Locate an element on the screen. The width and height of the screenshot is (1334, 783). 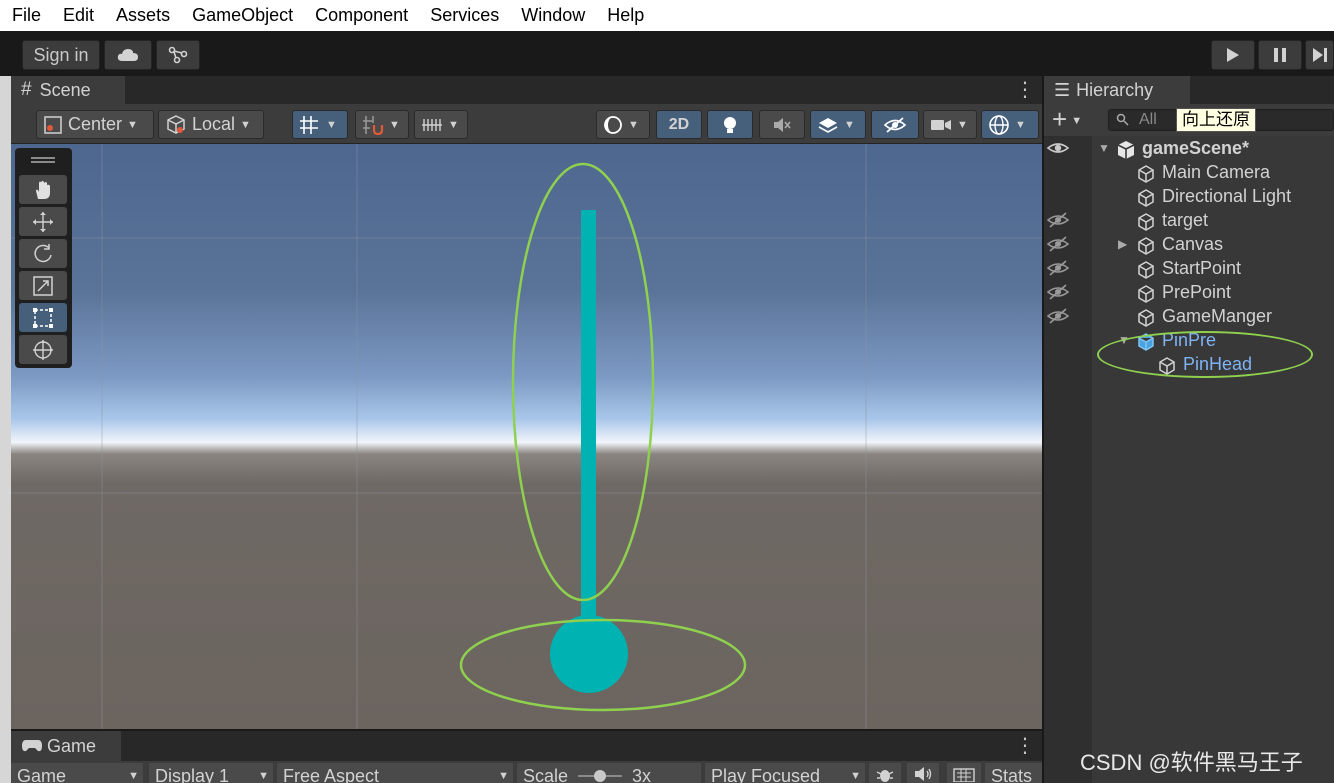
camera-settings-dropdown: ▼ is located at coordinates (950, 124).